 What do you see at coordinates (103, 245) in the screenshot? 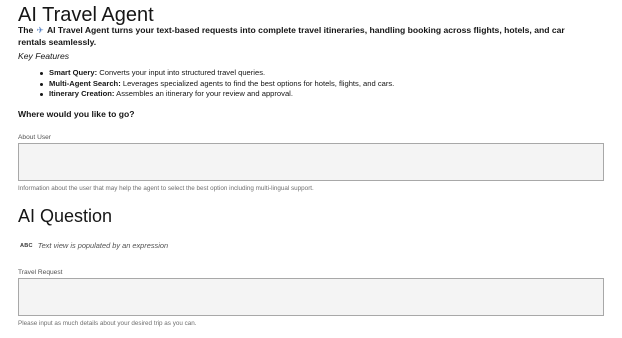
I see `expression-description: Text view is populated by an expression` at bounding box center [103, 245].